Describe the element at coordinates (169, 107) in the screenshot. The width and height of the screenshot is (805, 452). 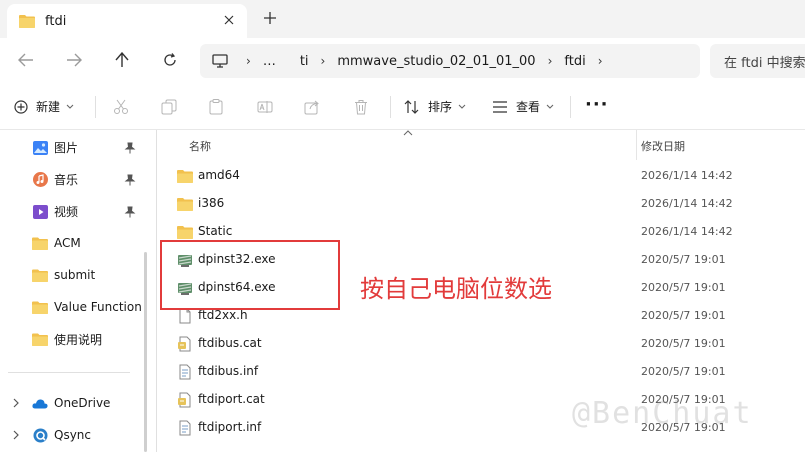
I see `copy-icon` at that location.